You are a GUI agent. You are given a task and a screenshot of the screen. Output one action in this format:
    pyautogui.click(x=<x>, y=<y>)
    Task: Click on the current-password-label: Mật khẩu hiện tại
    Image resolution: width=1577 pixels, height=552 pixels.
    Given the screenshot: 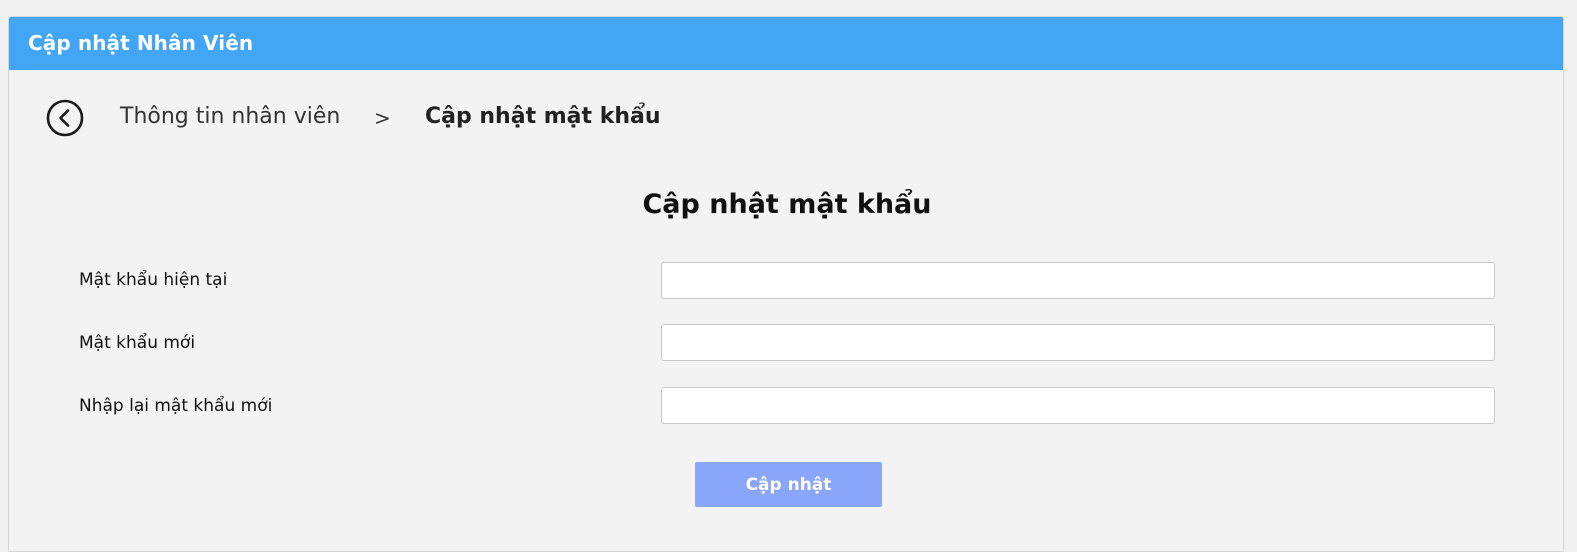 What is the action you would take?
    pyautogui.click(x=153, y=280)
    